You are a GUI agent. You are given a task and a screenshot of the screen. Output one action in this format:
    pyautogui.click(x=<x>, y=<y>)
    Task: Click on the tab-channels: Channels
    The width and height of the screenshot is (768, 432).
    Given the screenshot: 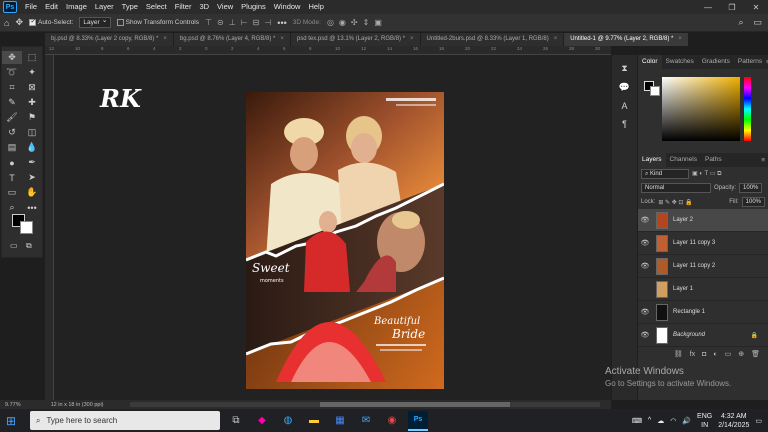 What is the action you would take?
    pyautogui.click(x=683, y=160)
    